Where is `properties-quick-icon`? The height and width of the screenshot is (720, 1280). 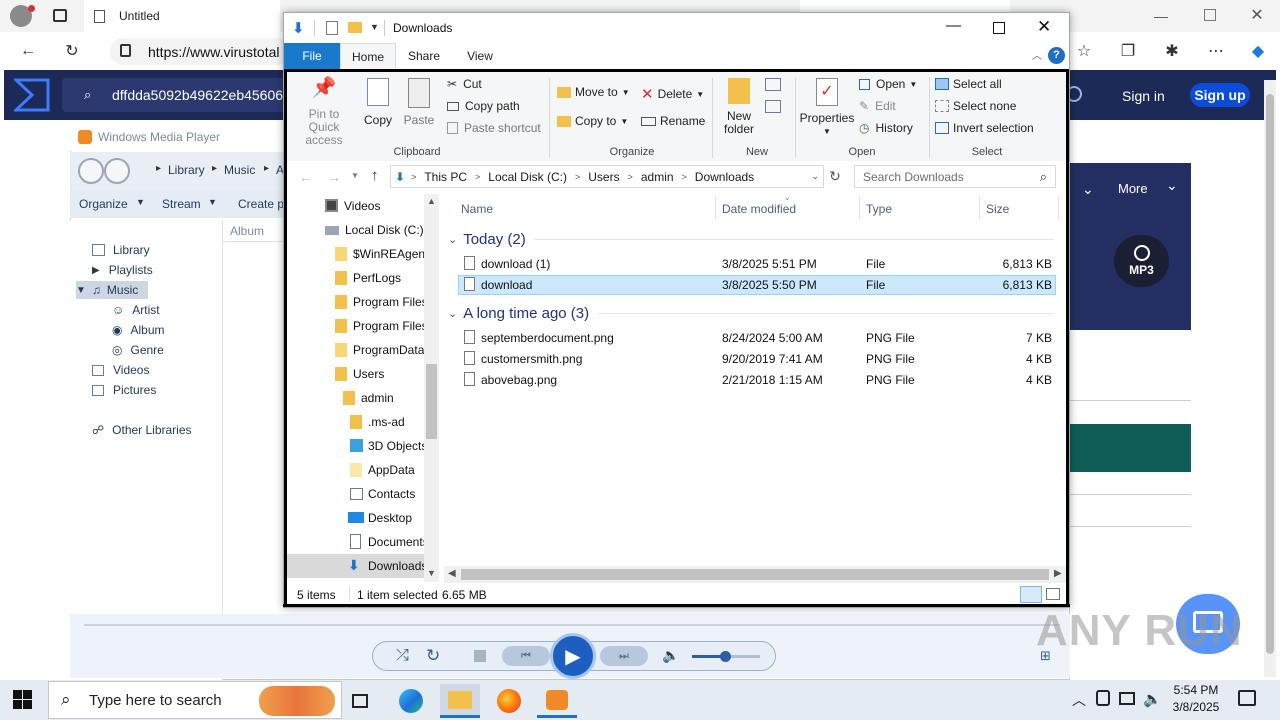
properties-quick-icon is located at coordinates (332, 28).